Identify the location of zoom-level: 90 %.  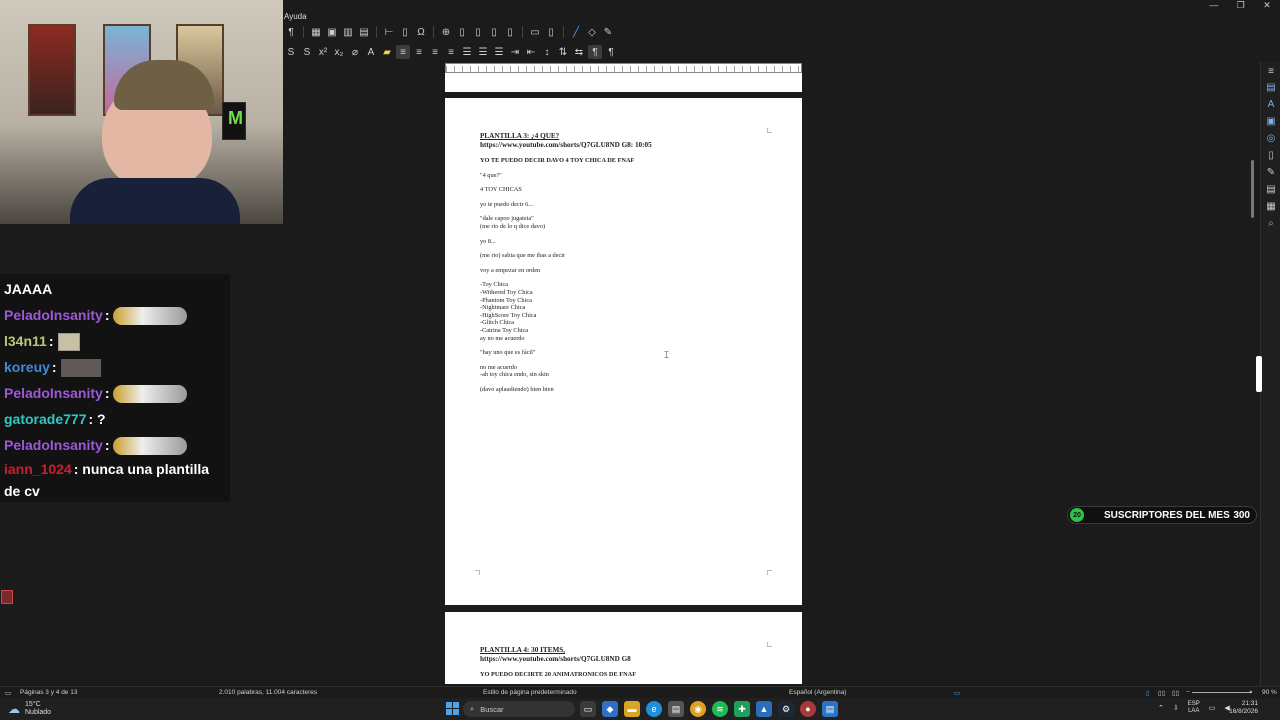
(1269, 692).